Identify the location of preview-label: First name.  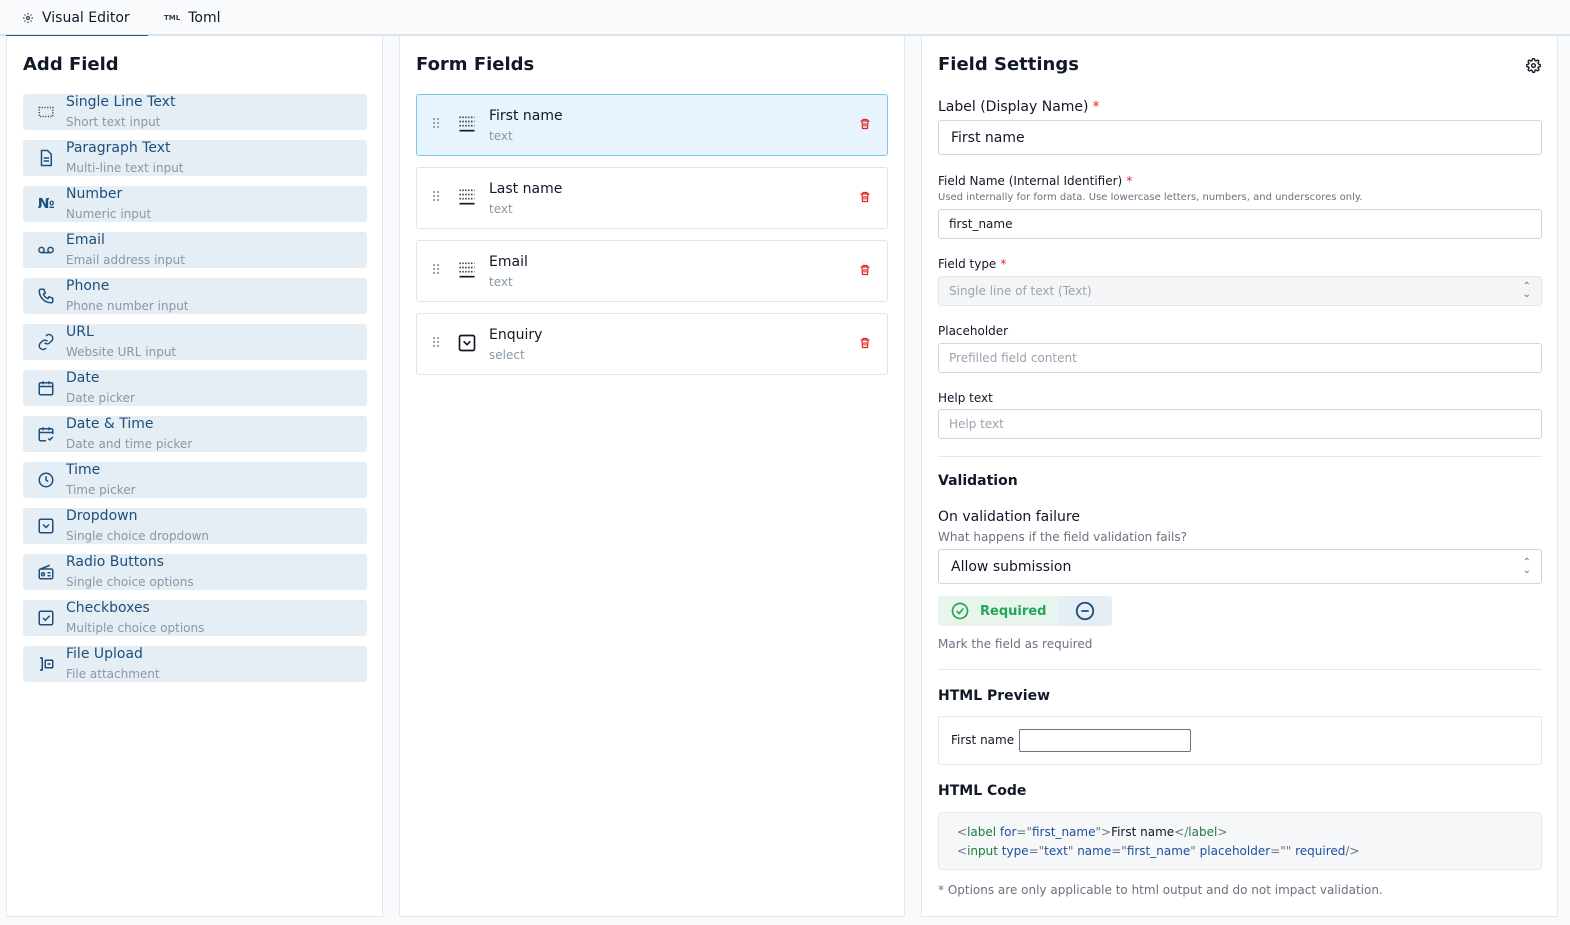
(983, 740).